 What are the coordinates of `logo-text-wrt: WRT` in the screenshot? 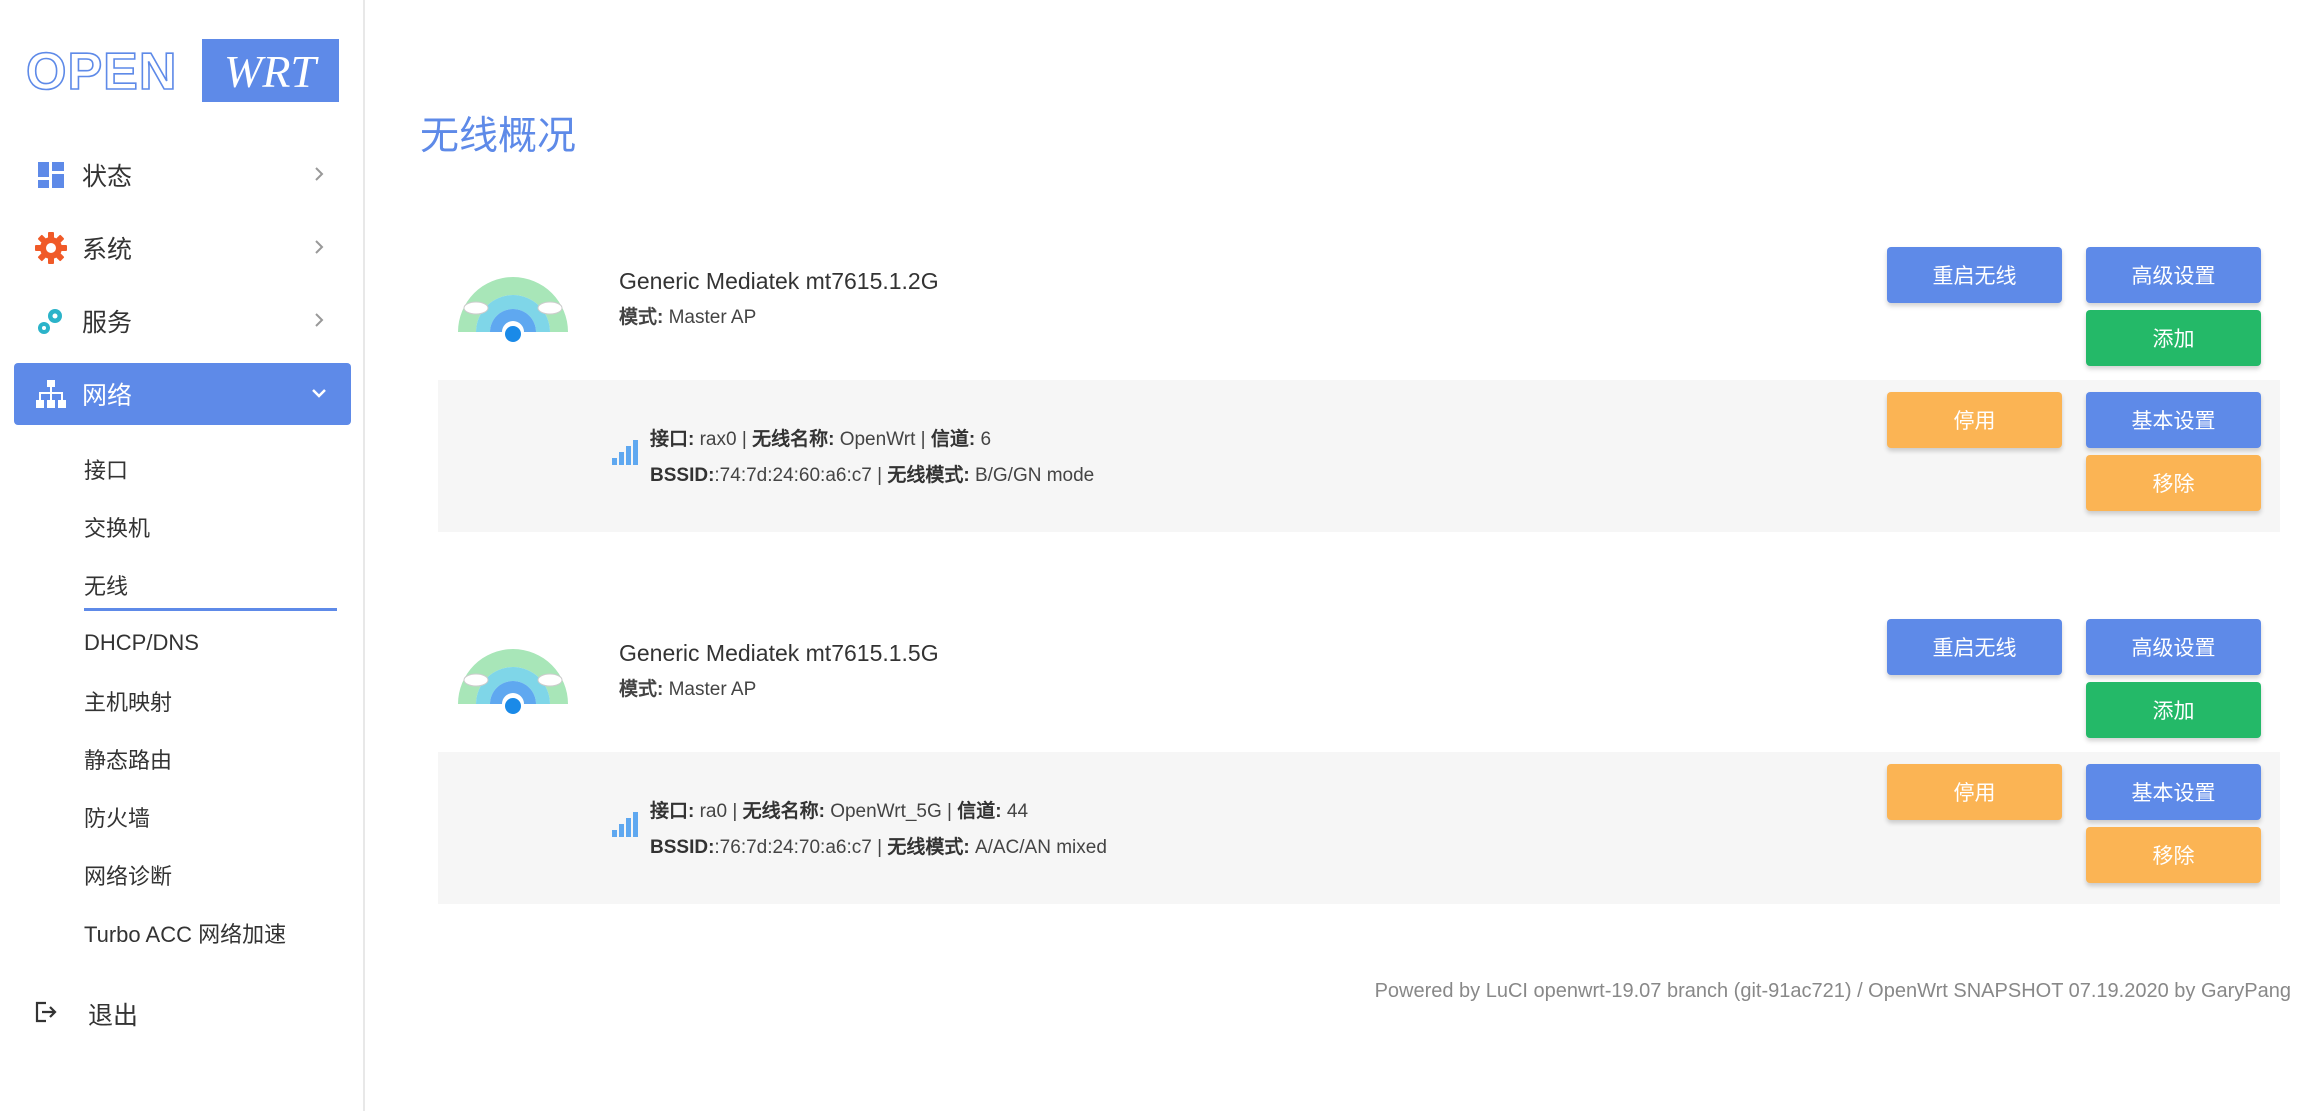 It's located at (271, 71).